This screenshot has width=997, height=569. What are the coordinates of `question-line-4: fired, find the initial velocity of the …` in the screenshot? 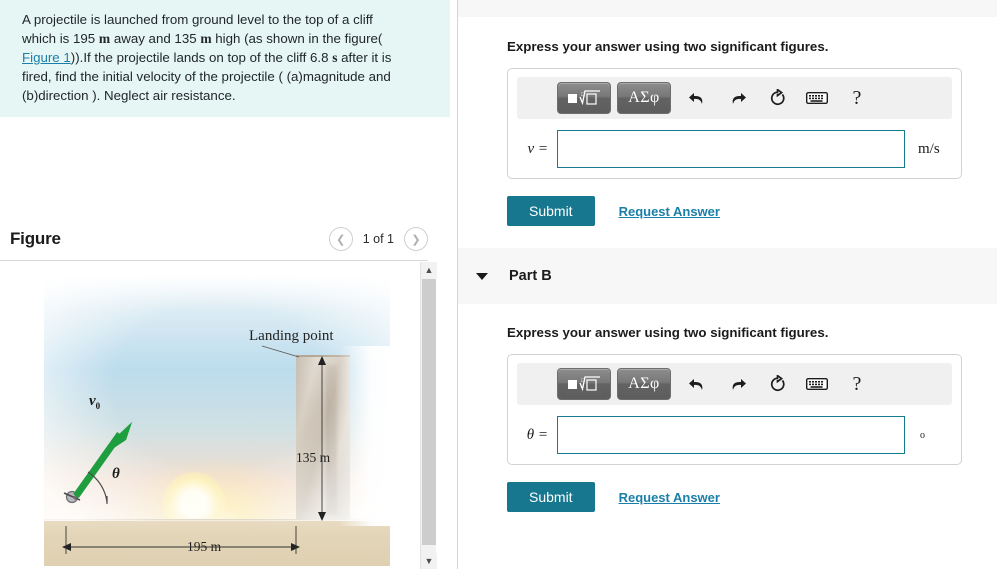 It's located at (206, 76).